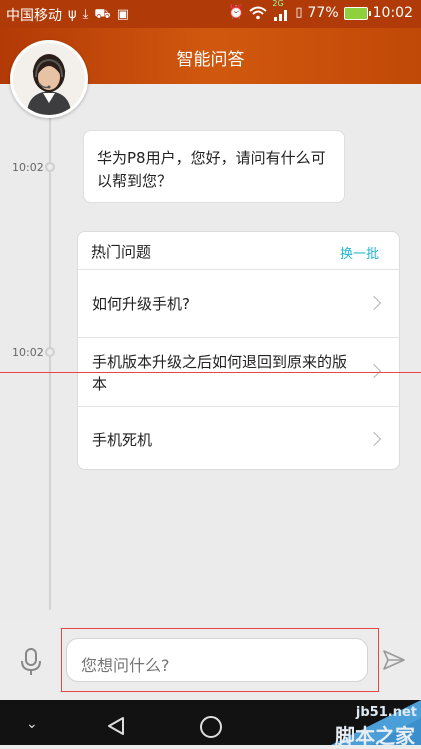 The width and height of the screenshot is (421, 749). What do you see at coordinates (238, 251) in the screenshot?
I see `hot-questions-header: 热门问题 换一批` at bounding box center [238, 251].